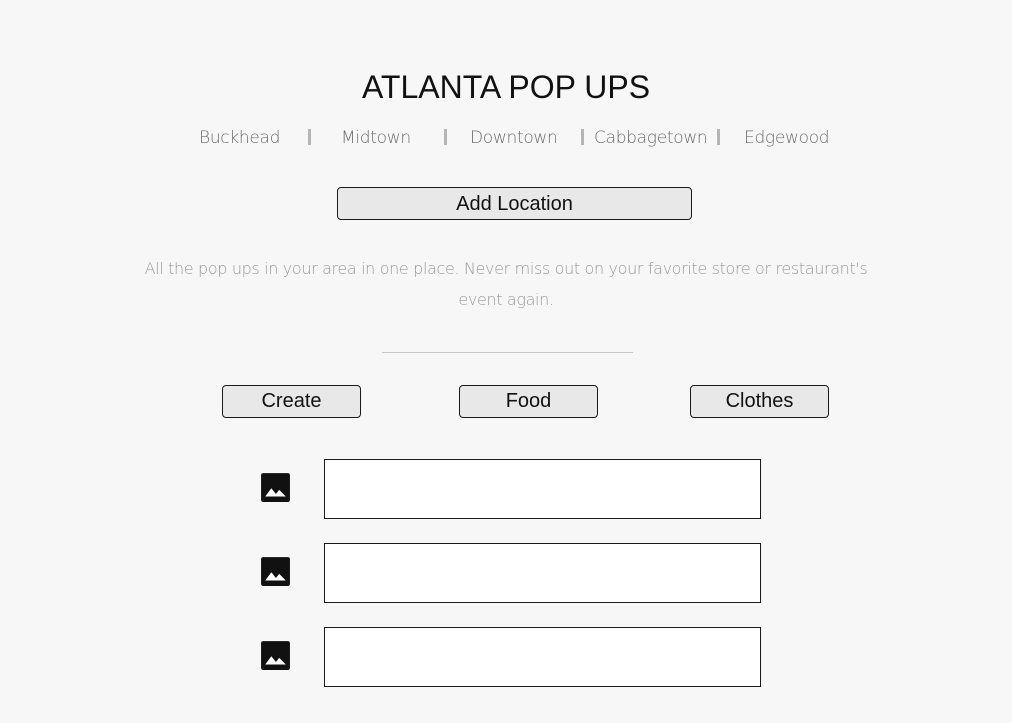  Describe the element at coordinates (787, 138) in the screenshot. I see `nav-item-edgewood: Edgewood` at that location.